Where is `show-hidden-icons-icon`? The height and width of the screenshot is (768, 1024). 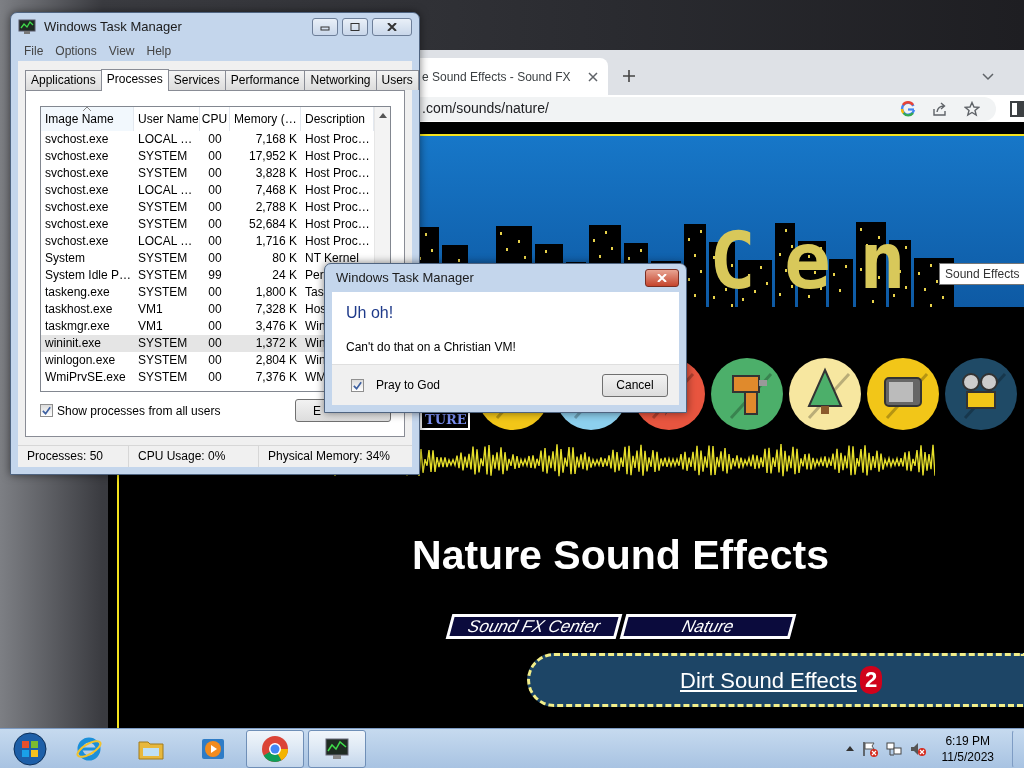 show-hidden-icons-icon is located at coordinates (849, 748).